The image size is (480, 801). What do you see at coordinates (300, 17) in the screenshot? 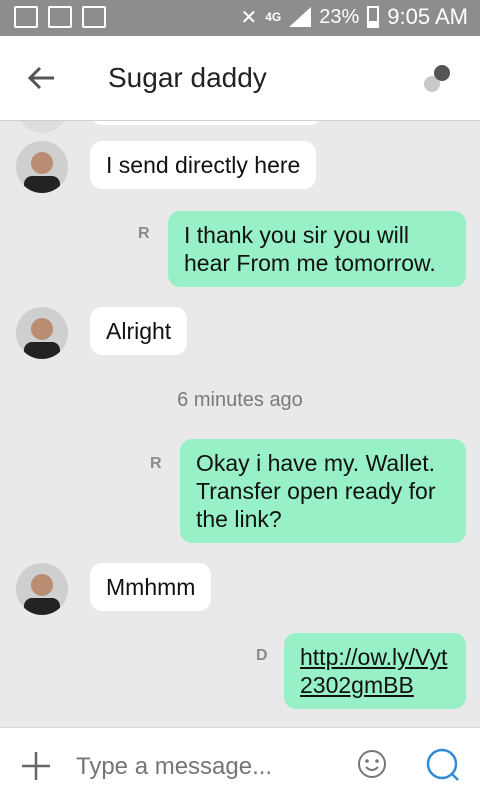
I see `signal-icon` at bounding box center [300, 17].